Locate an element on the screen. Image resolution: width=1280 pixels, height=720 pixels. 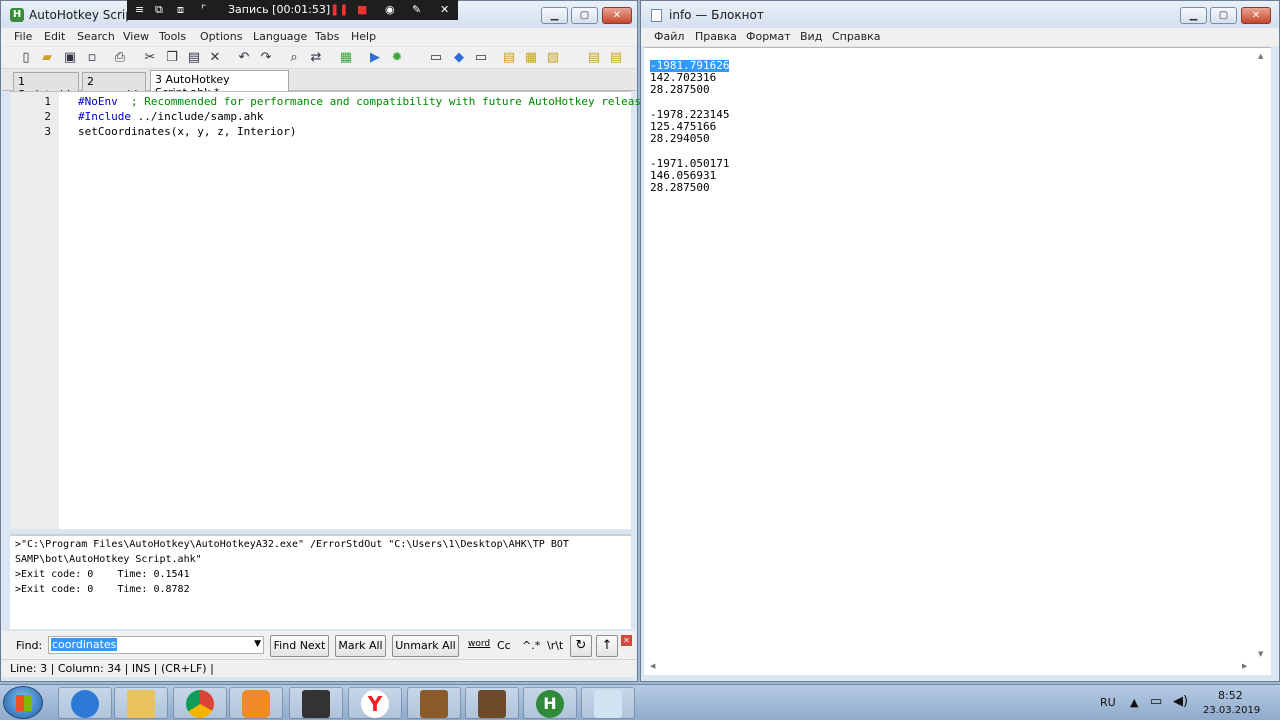
tool-window-icon: ▭ is located at coordinates (481, 58).